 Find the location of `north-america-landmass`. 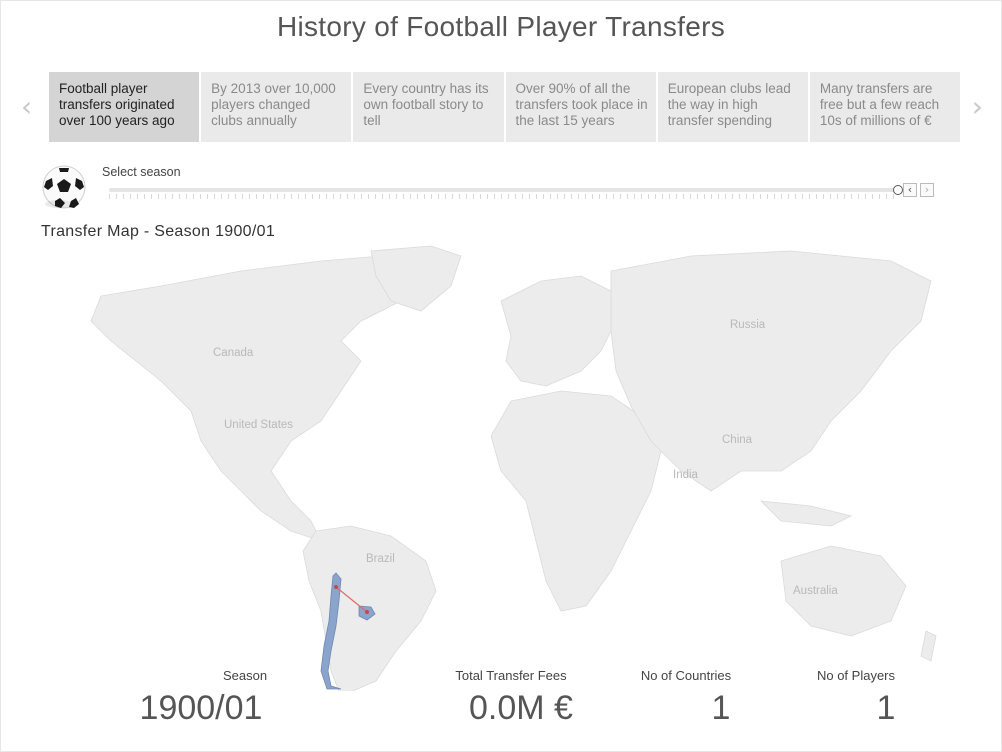

north-america-landmass is located at coordinates (256, 398).